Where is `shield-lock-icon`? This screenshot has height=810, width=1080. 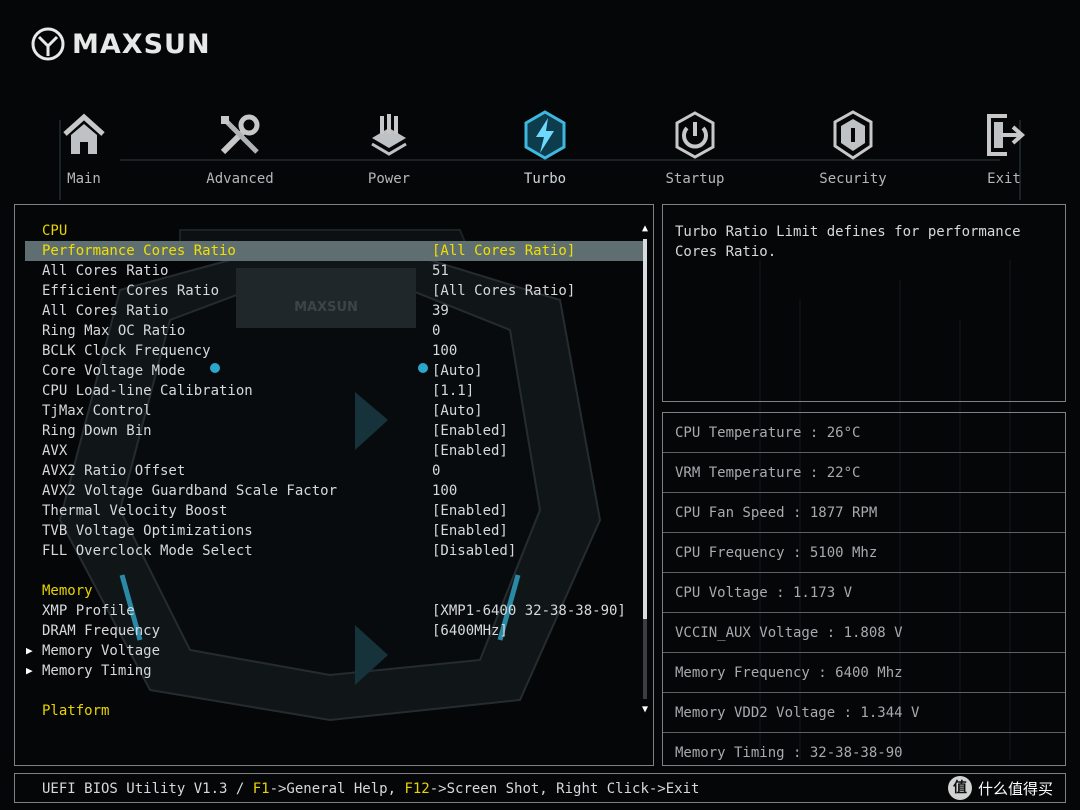
shield-lock-icon is located at coordinates (853, 135).